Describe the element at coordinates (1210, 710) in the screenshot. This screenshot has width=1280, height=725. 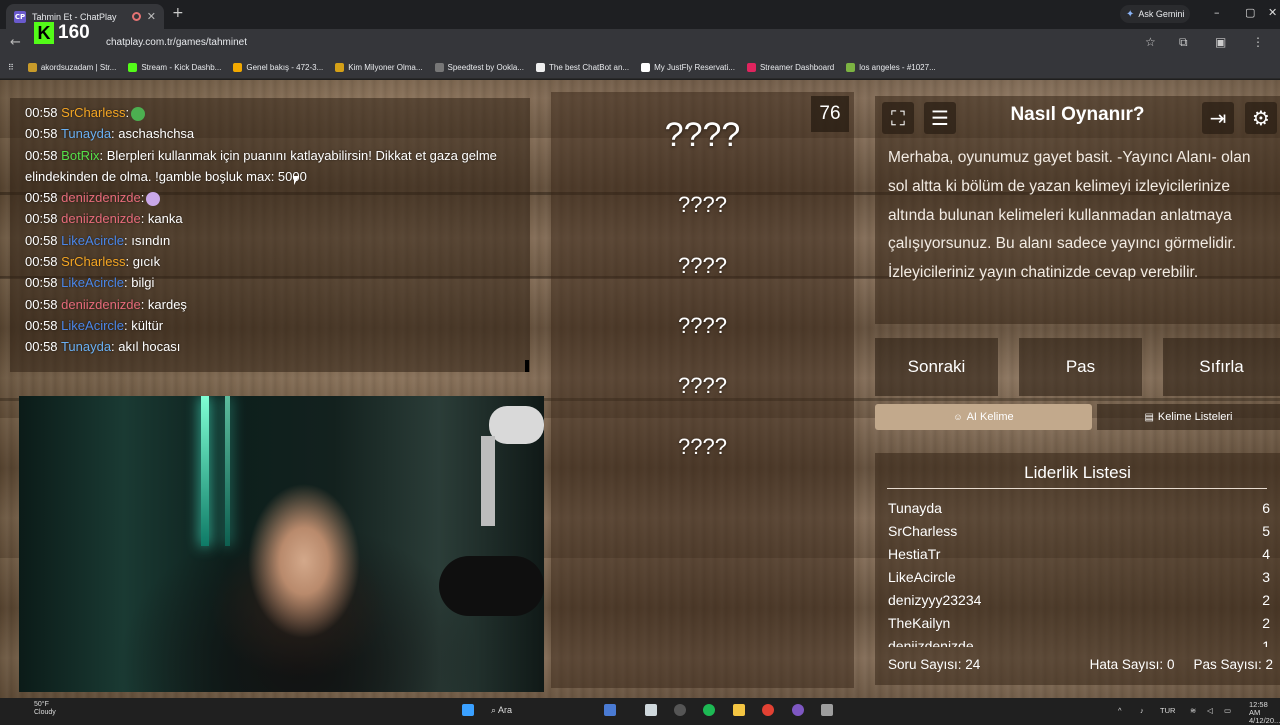
I see `volume-icon: ◁` at that location.